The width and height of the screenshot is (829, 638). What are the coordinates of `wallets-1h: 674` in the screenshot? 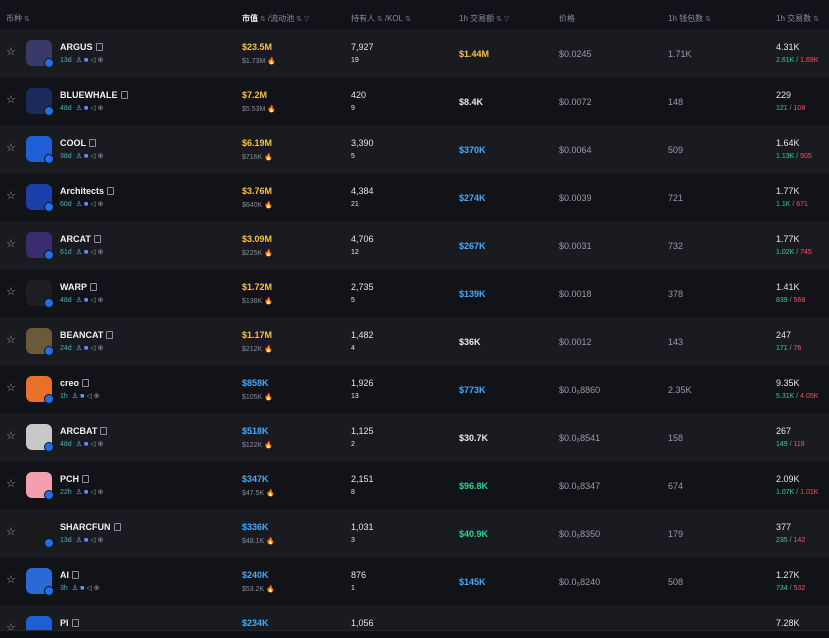 It's located at (676, 486).